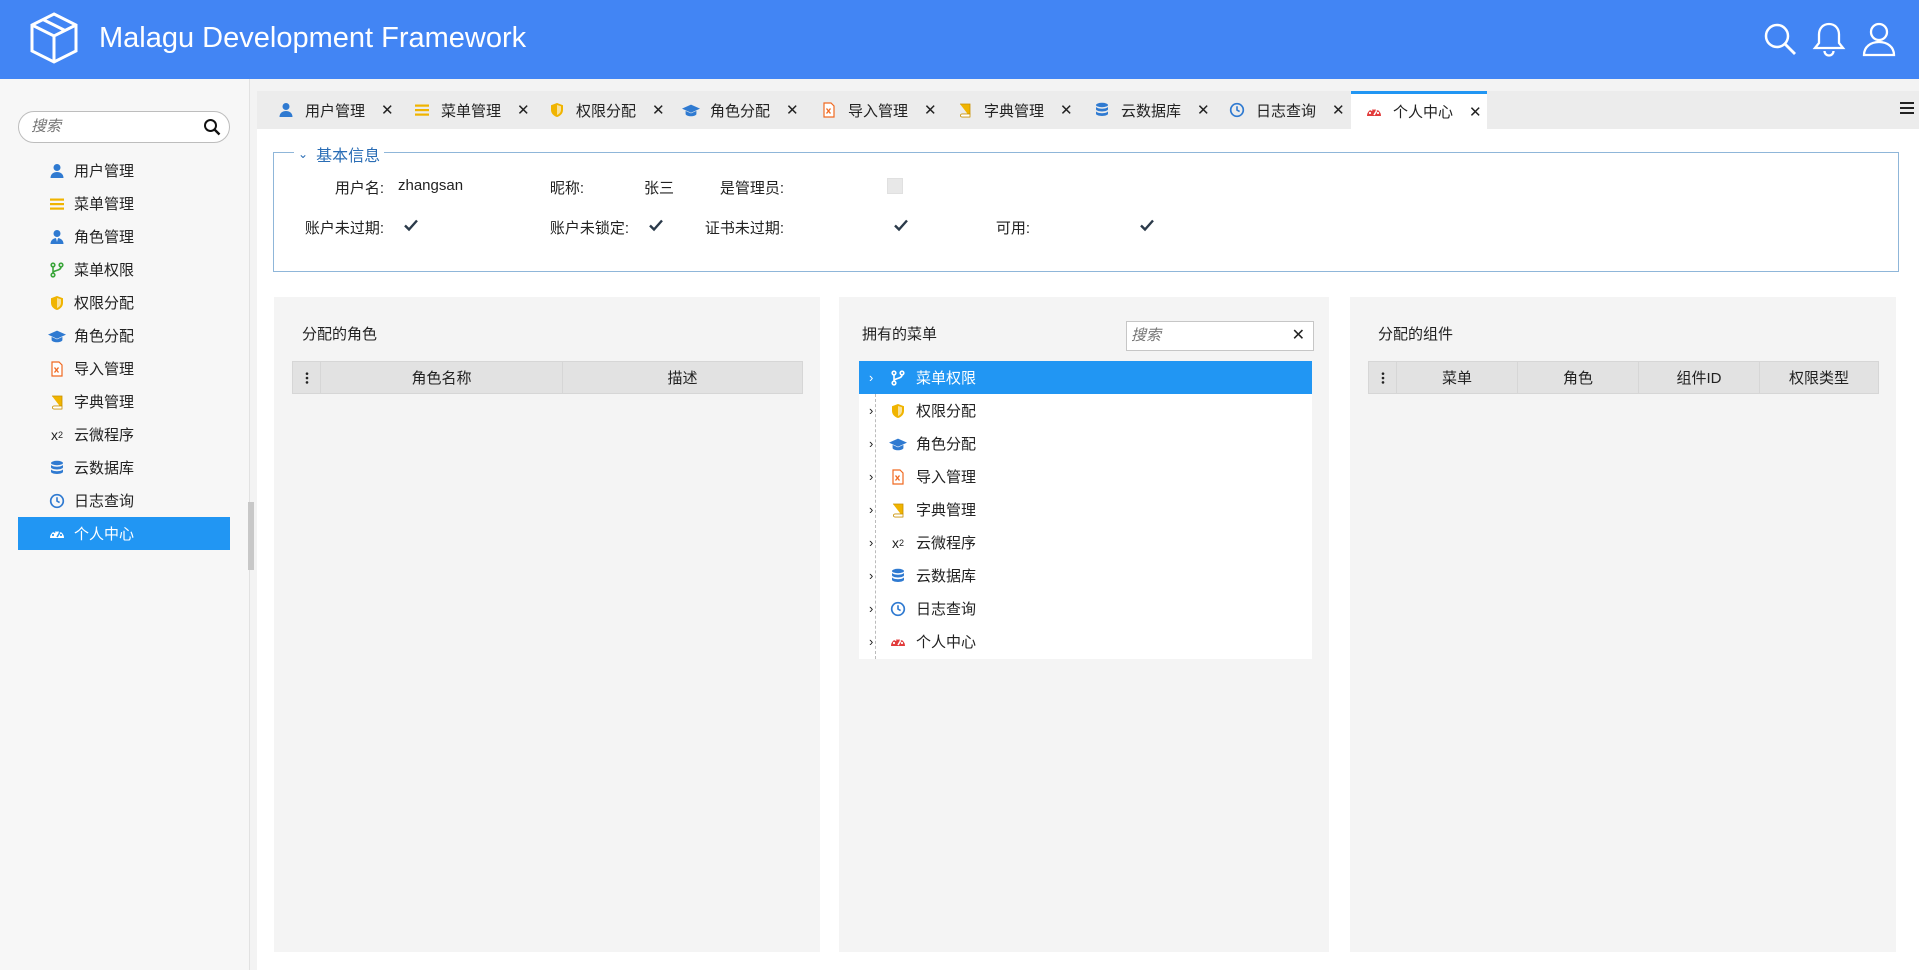 The height and width of the screenshot is (970, 1919). I want to click on account-not-expired-checkbox, so click(411, 225).